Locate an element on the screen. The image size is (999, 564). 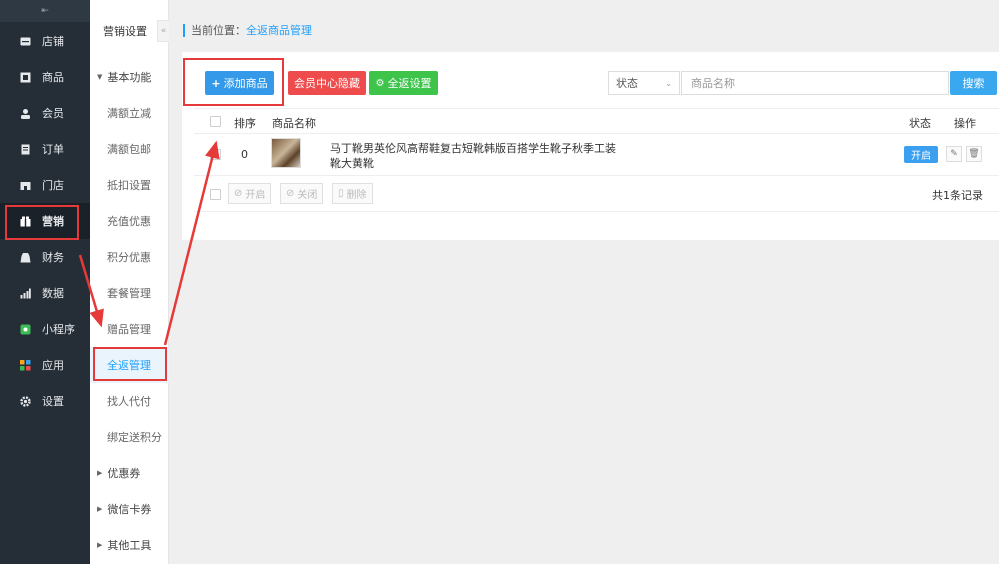
nav-item-label: 店铺 is located at coordinates (53, 41).